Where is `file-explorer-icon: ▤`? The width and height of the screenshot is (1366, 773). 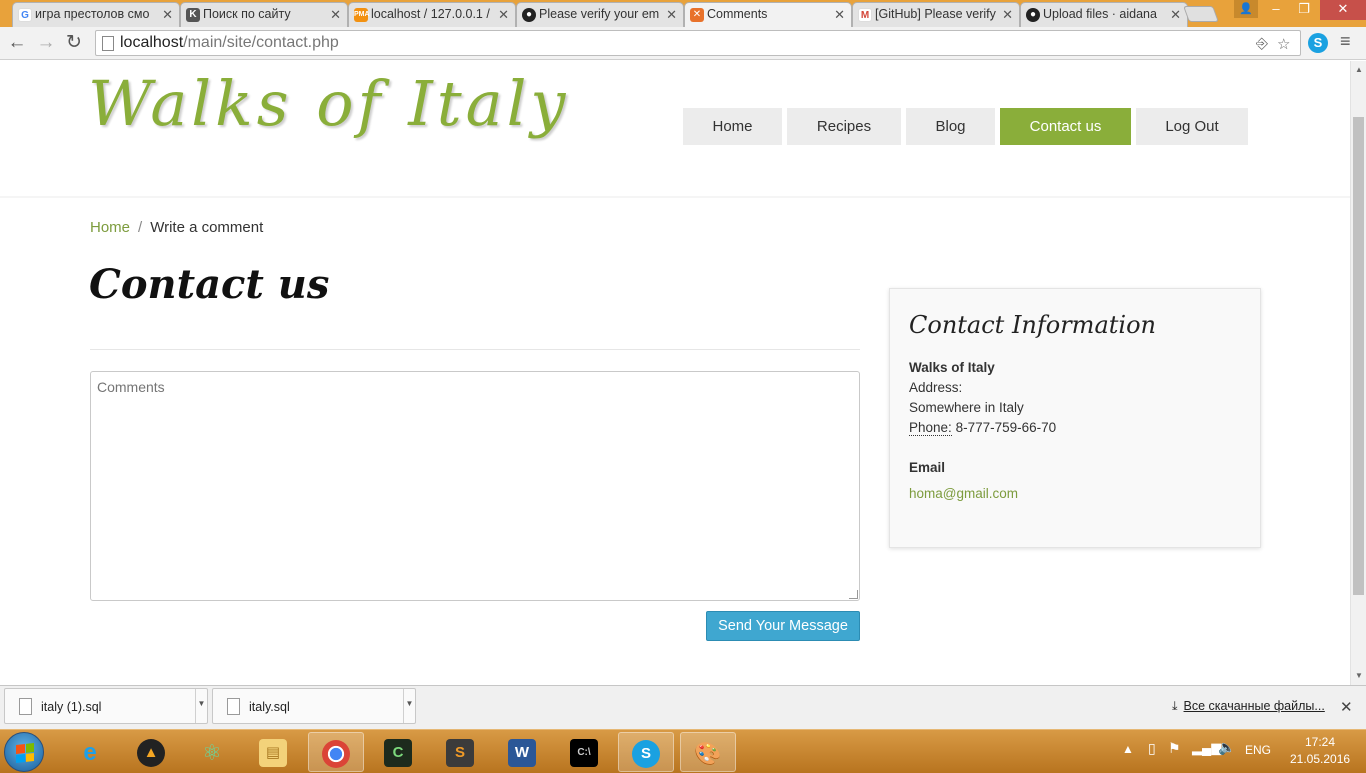 file-explorer-icon: ▤ is located at coordinates (273, 752).